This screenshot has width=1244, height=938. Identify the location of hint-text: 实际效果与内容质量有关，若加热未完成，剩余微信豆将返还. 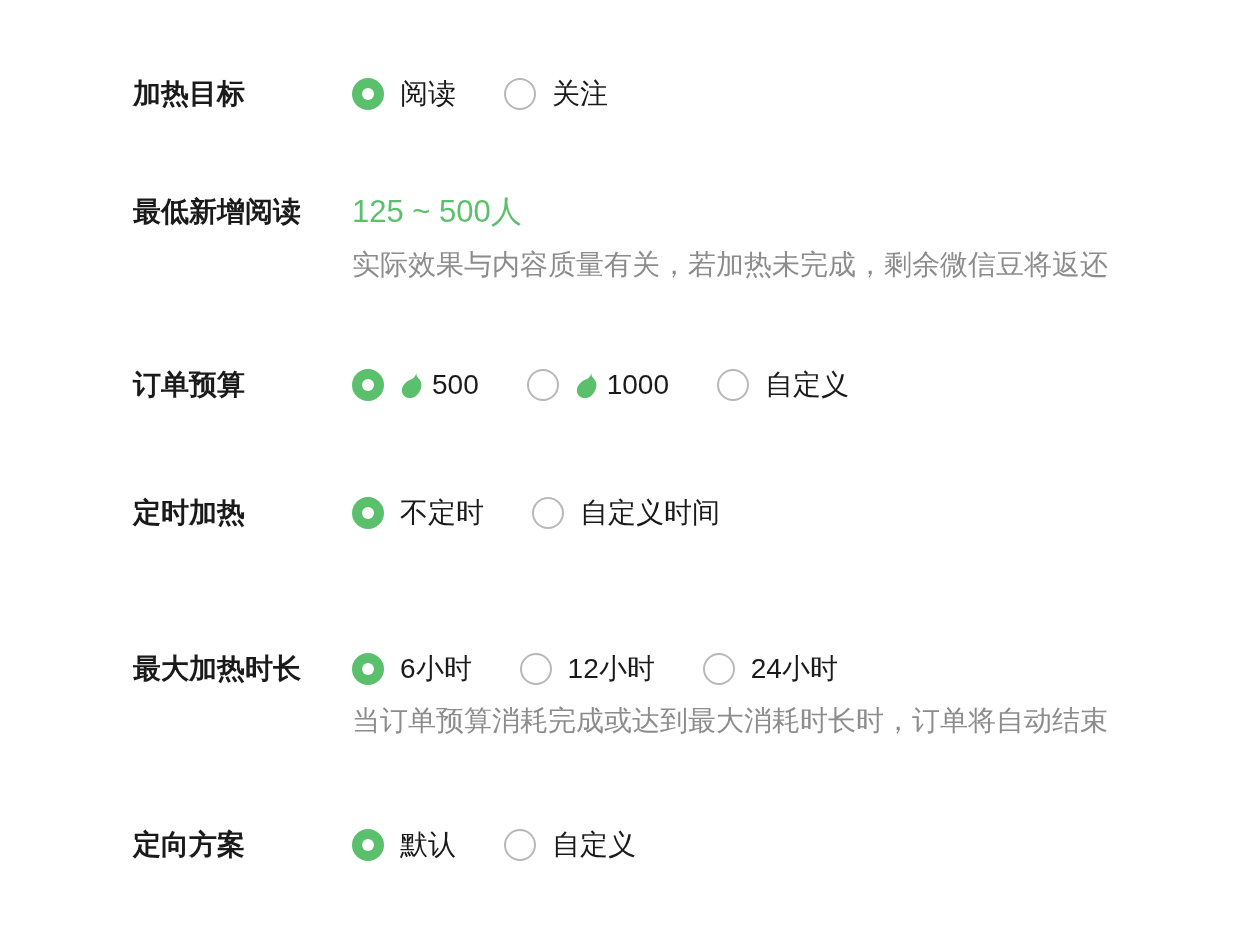
(730, 265).